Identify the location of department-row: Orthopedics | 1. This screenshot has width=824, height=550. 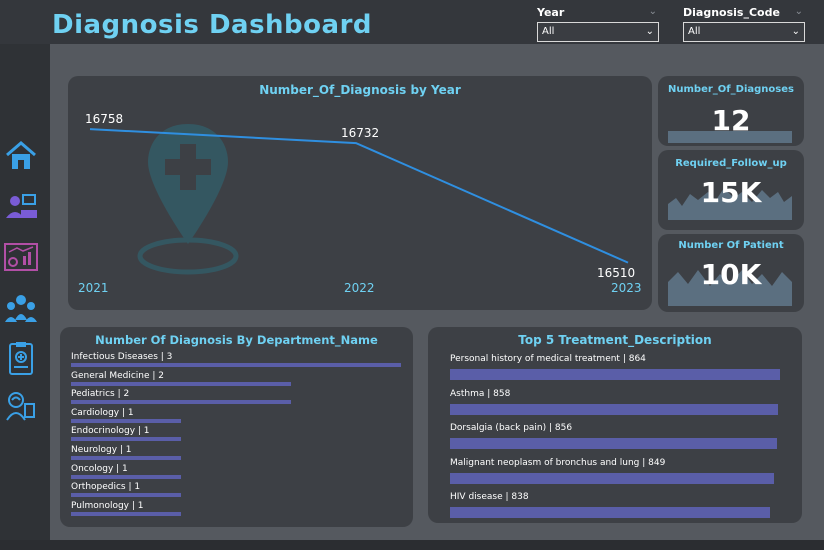
(126, 490).